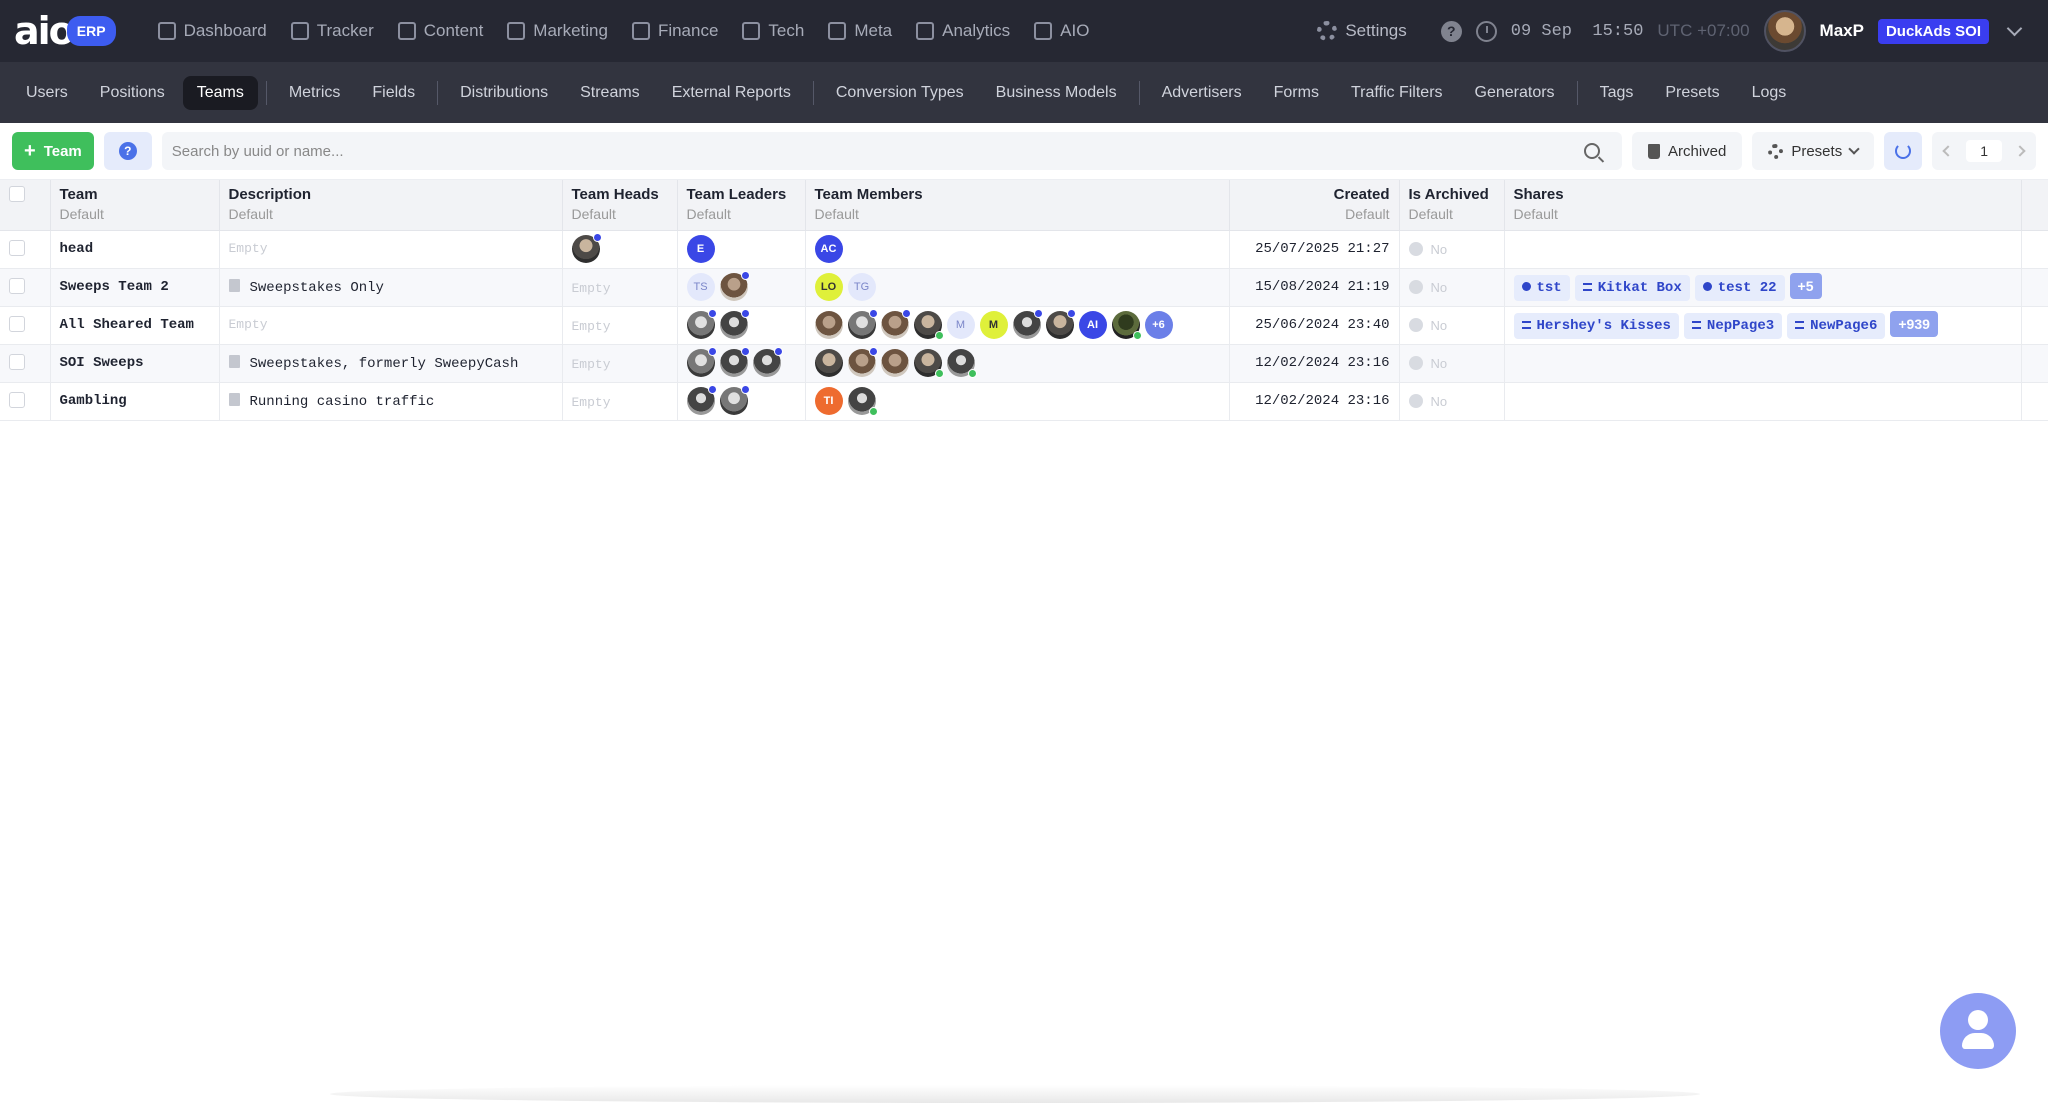  I want to click on presets-dropdown: Presets, so click(1813, 151).